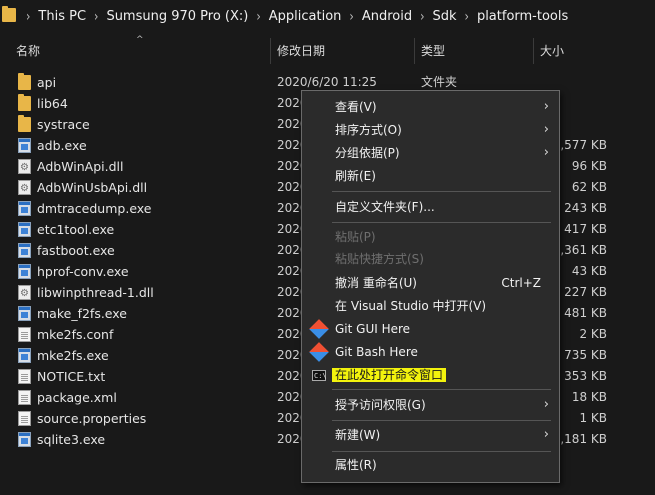 Image resolution: width=655 pixels, height=495 pixels. Describe the element at coordinates (585, 208) in the screenshot. I see `file-size: 243 KB` at that location.